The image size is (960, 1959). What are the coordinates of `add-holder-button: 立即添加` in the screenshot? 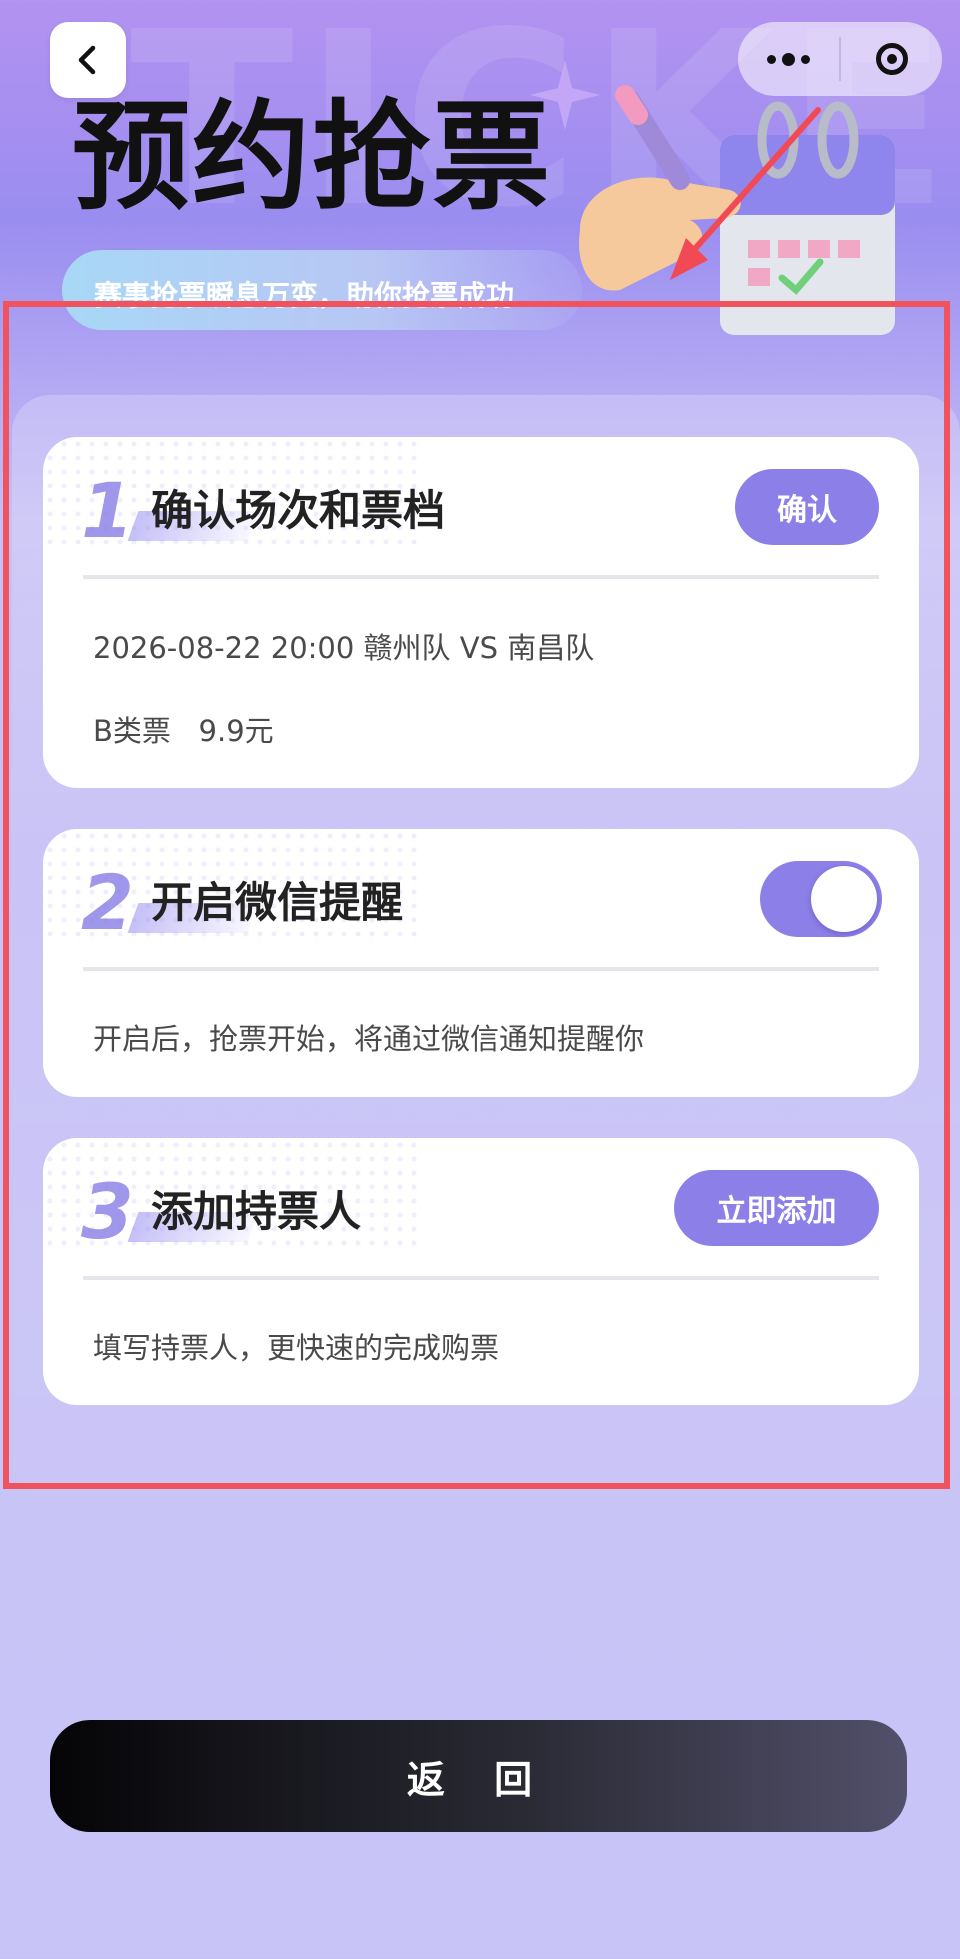 It's located at (776, 1208).